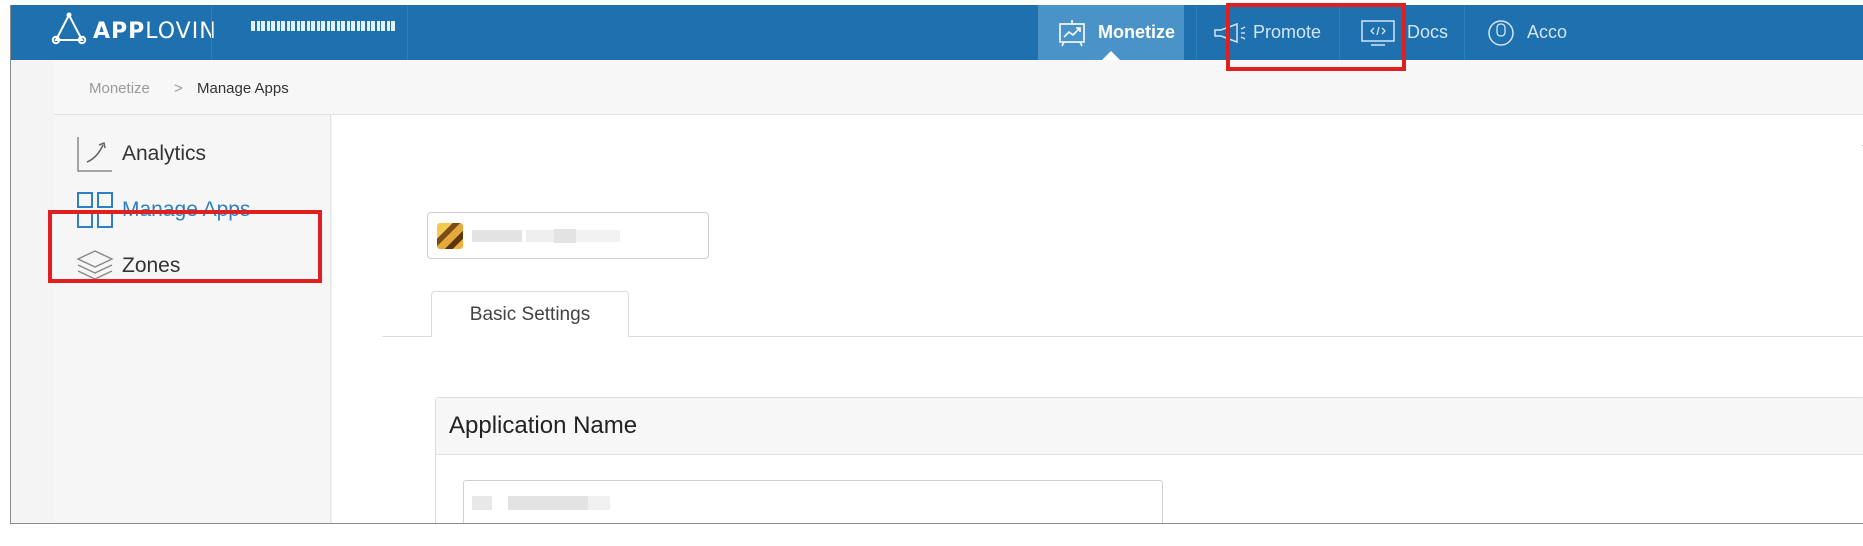 The width and height of the screenshot is (1863, 546). I want to click on nav-docs-label: Docs, so click(1428, 32).